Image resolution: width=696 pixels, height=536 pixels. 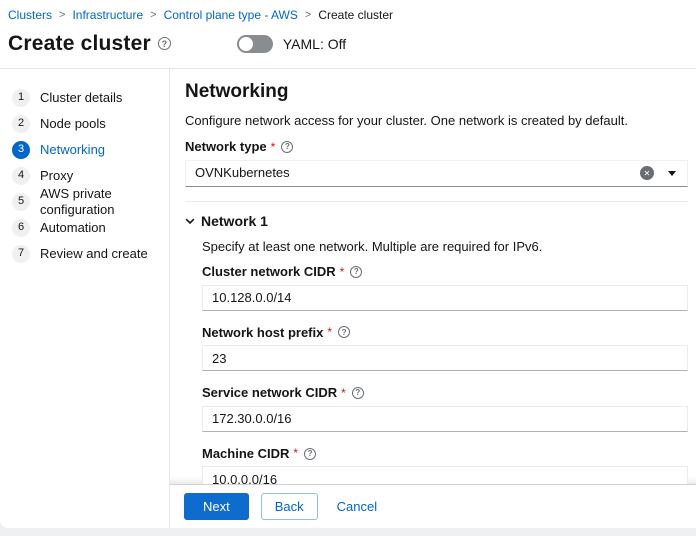 What do you see at coordinates (21, 201) in the screenshot?
I see `step-number: 5` at bounding box center [21, 201].